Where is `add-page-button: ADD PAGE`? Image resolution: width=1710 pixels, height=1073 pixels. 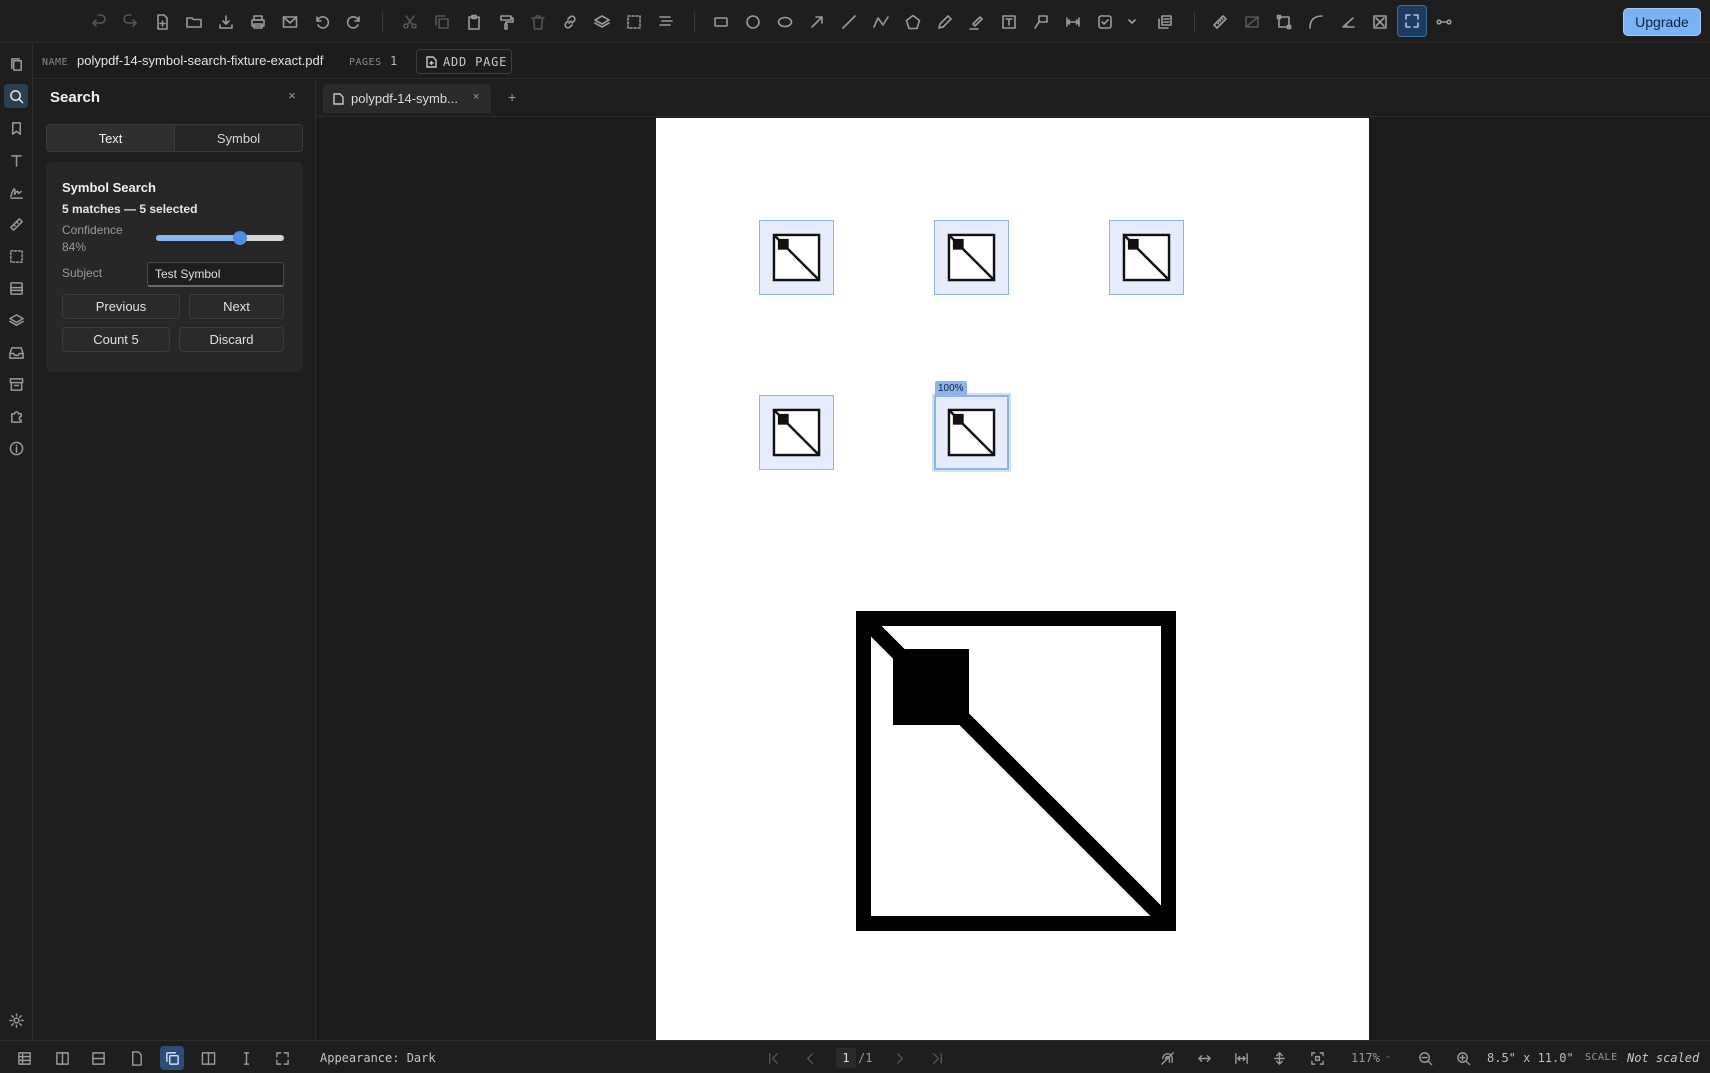
add-page-button: ADD PAGE is located at coordinates (464, 61).